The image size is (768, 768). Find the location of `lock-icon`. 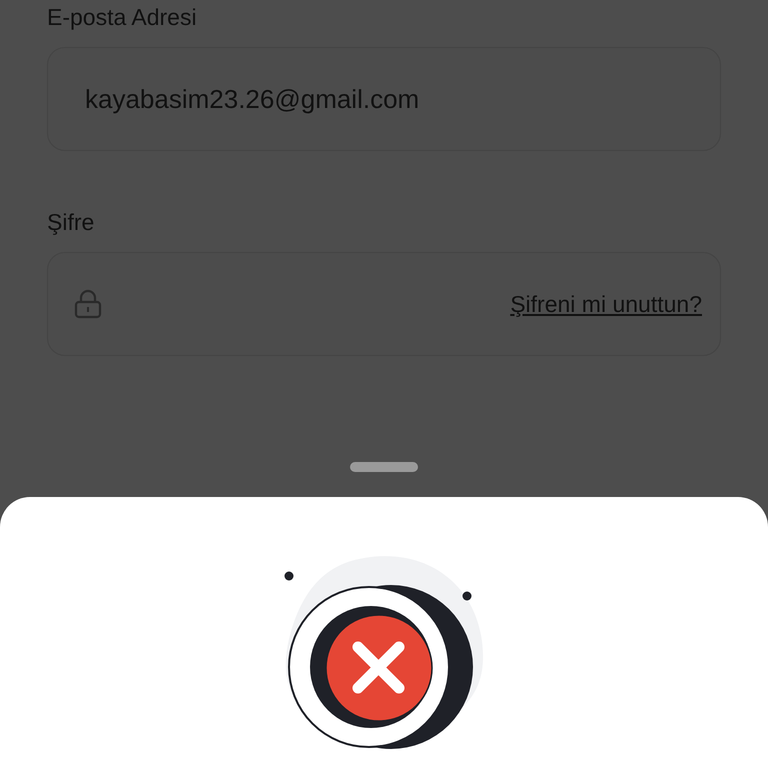

lock-icon is located at coordinates (88, 304).